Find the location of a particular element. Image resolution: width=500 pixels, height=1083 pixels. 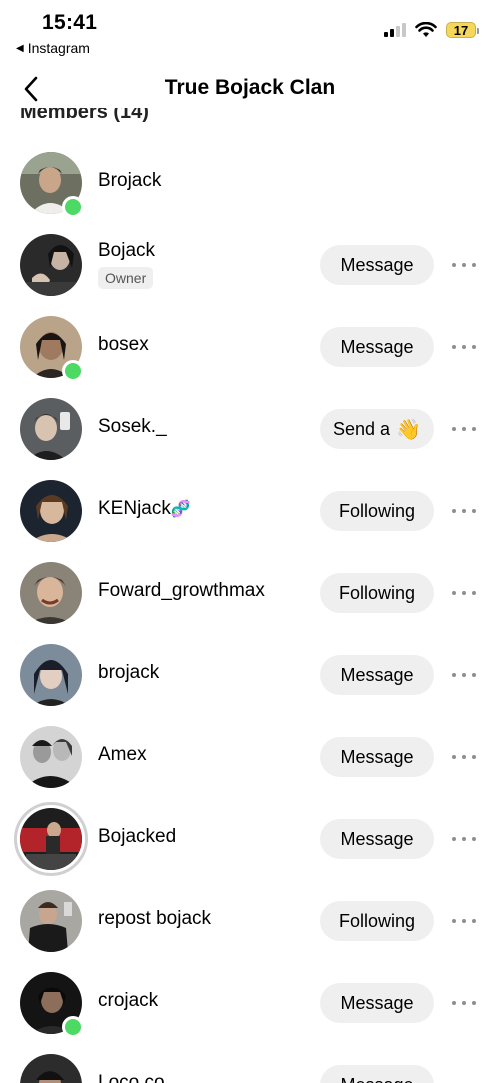

dna-icon: 🧬 is located at coordinates (180, 509).